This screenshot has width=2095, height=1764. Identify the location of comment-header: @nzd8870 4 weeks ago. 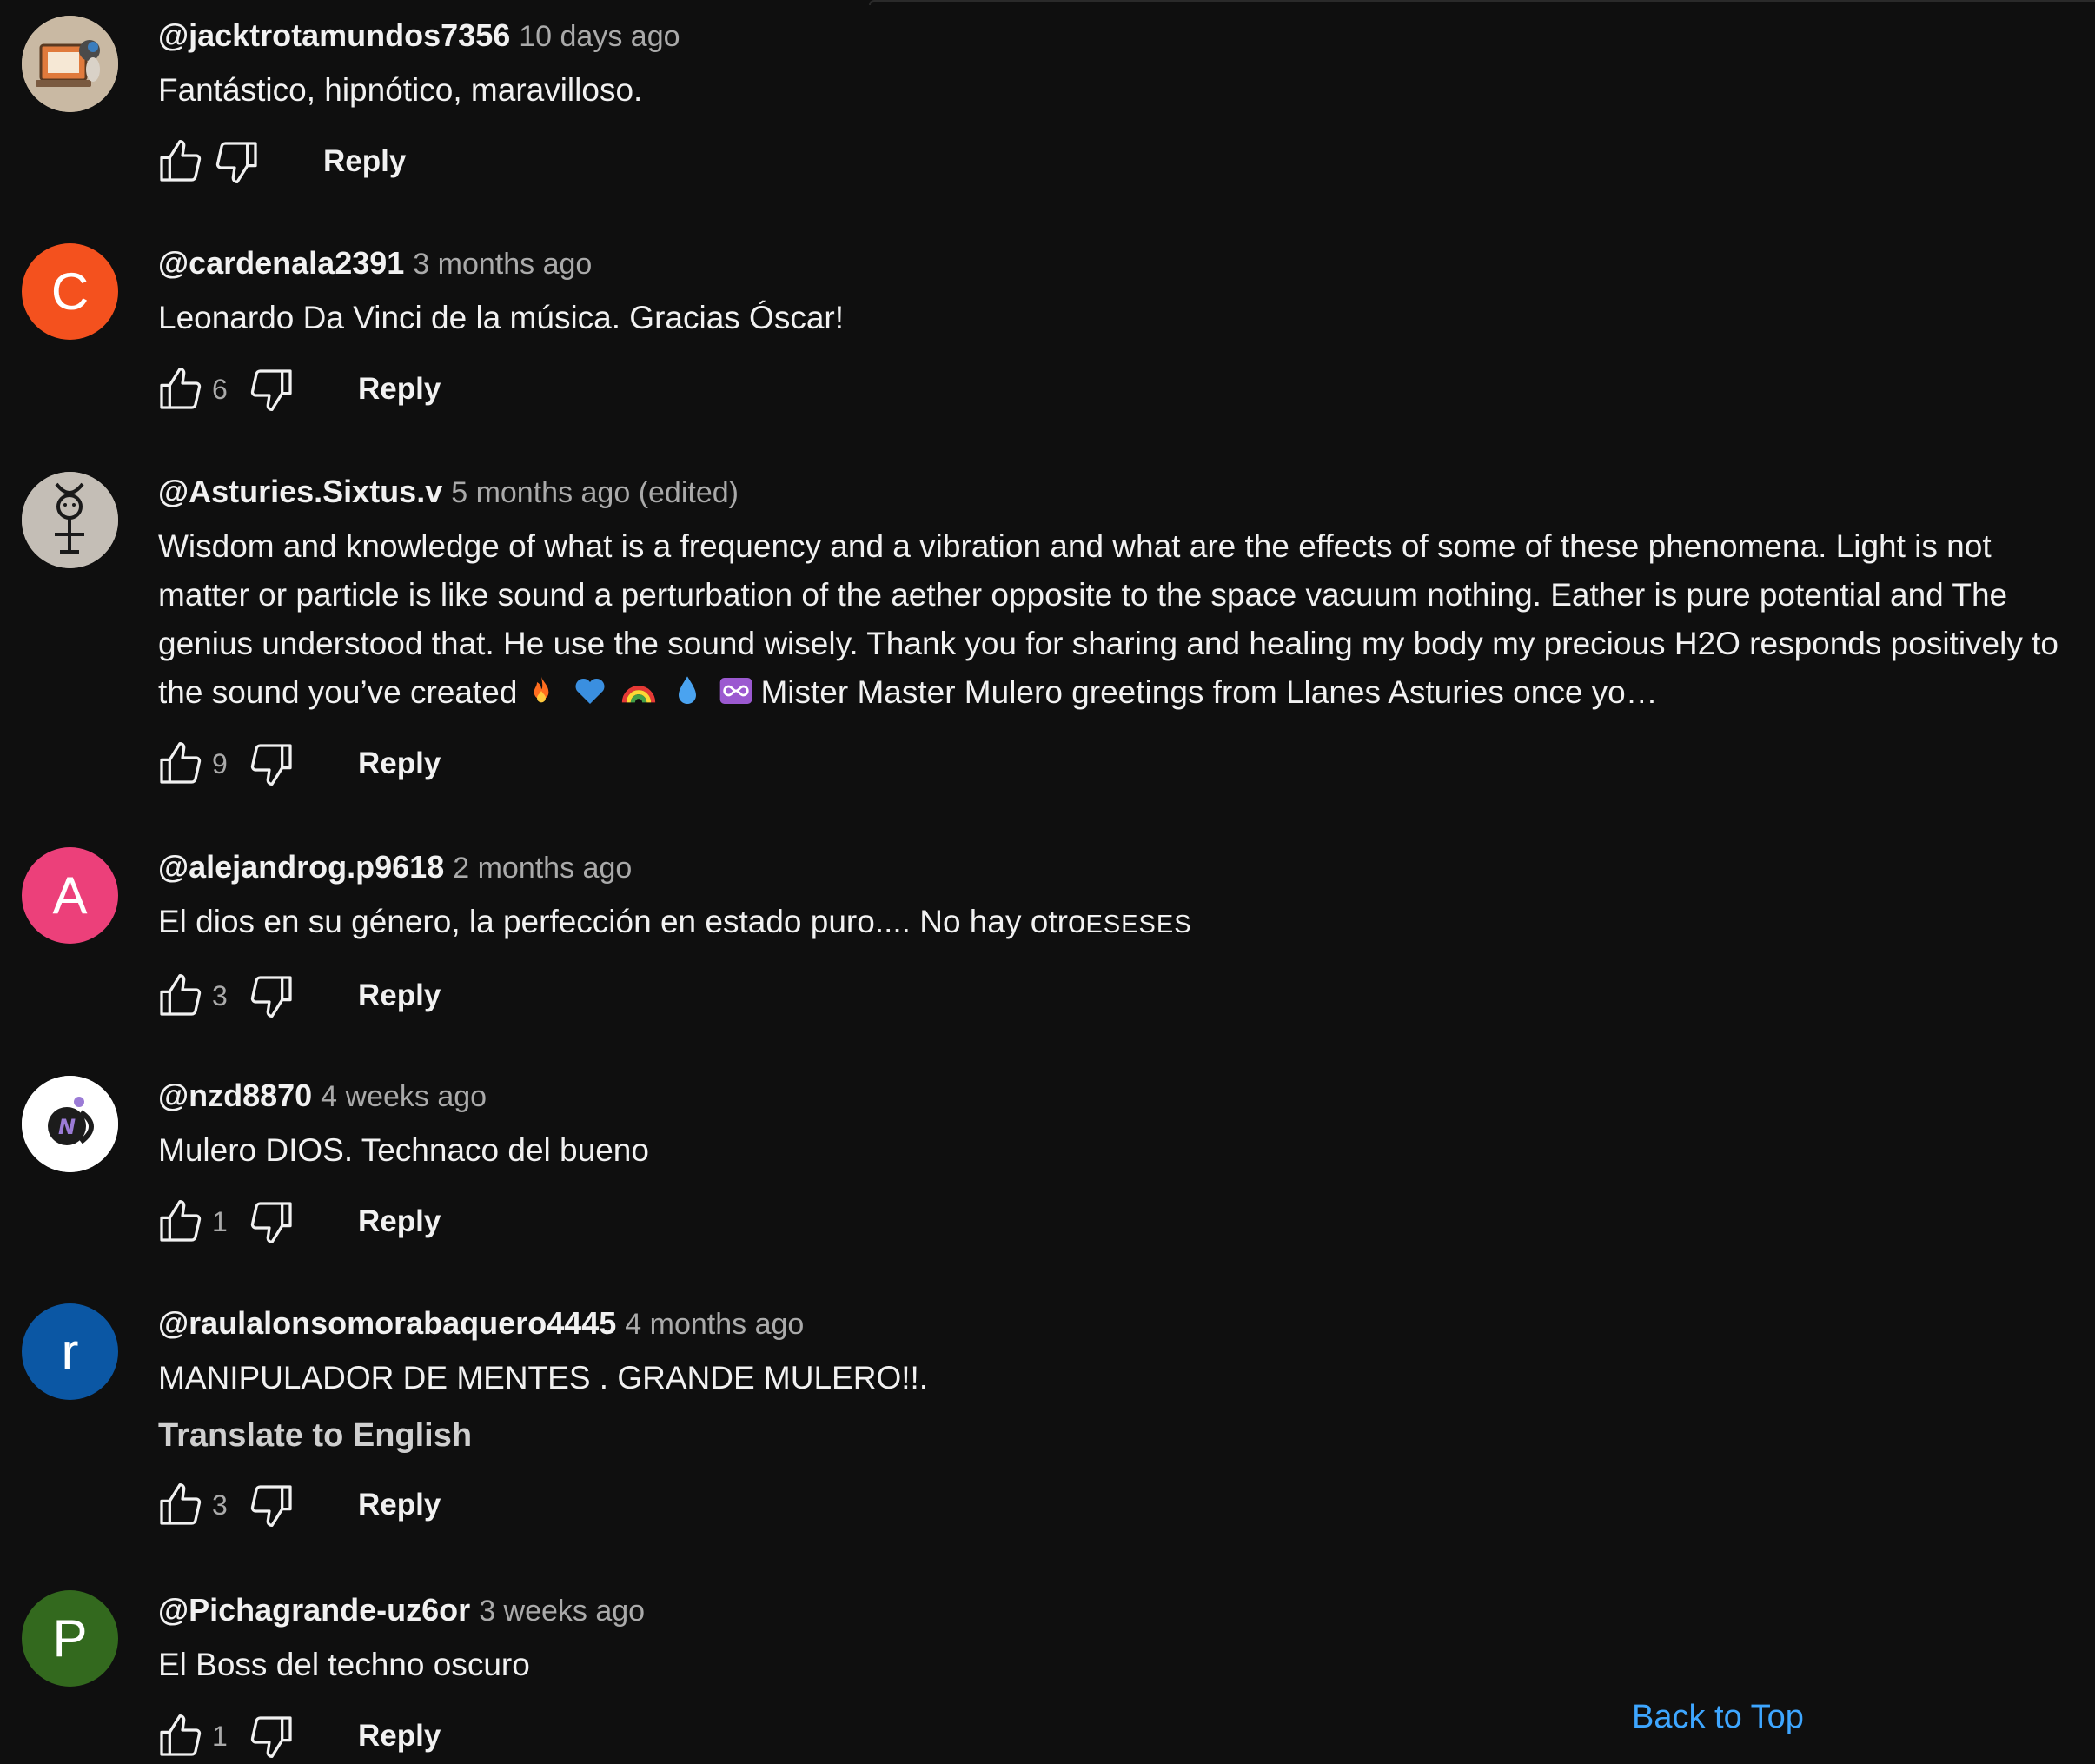
(1114, 1096).